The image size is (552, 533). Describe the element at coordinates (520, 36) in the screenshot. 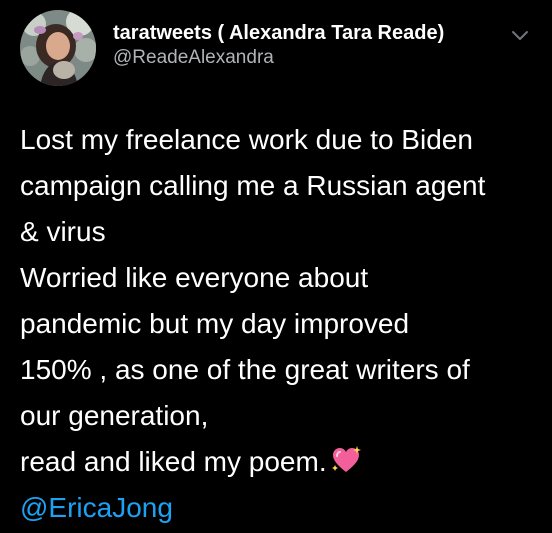

I see `chevron-down-icon` at that location.